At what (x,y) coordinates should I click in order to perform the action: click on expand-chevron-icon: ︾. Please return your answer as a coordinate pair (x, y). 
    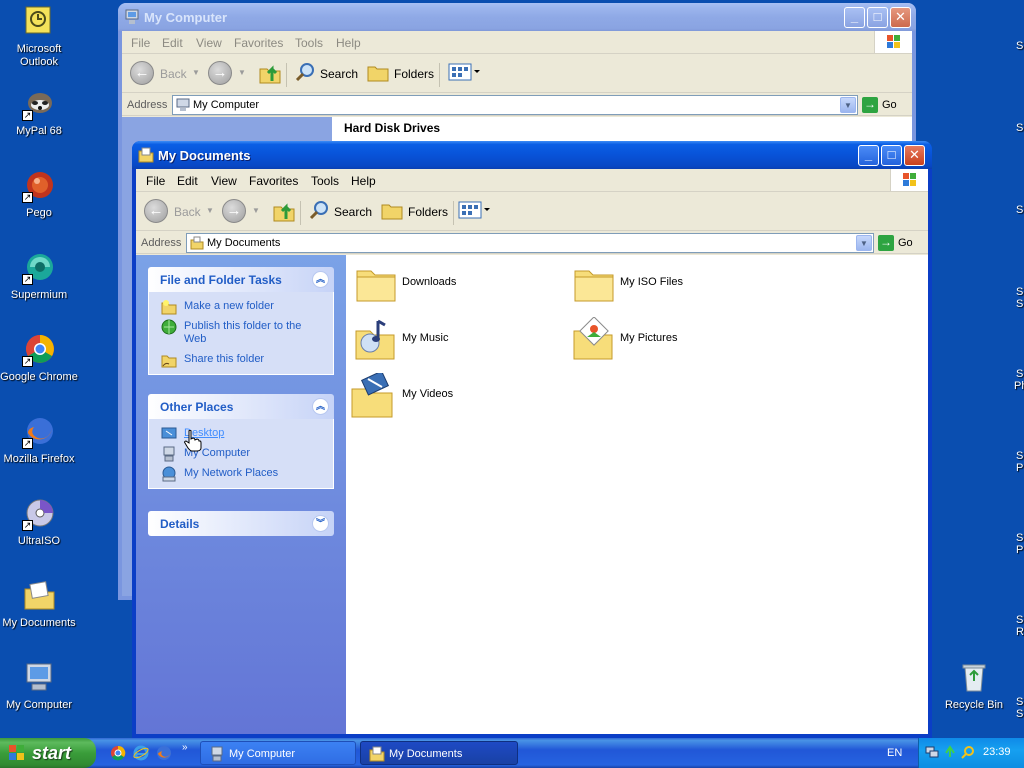
    Looking at the image, I should click on (320, 523).